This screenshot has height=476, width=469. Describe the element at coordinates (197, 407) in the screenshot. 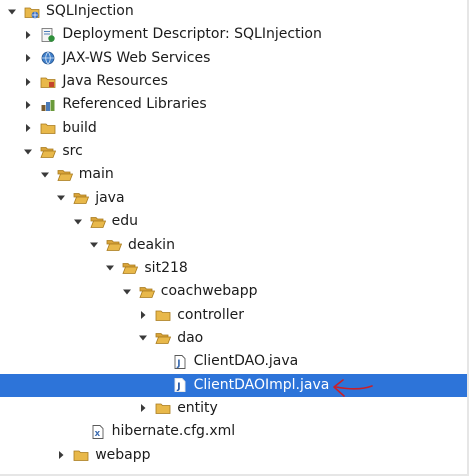

I see `tree-item-label: entity` at that location.